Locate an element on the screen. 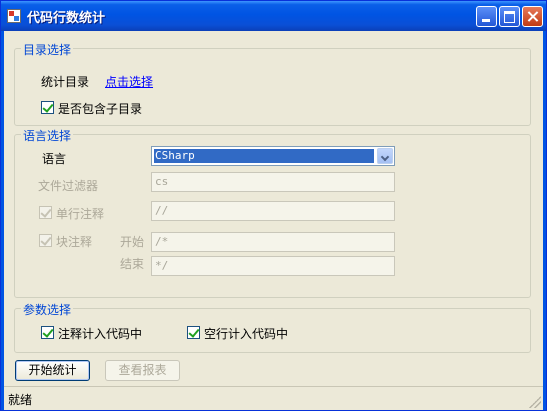  count-blank-lines-checkbox is located at coordinates (193, 332).